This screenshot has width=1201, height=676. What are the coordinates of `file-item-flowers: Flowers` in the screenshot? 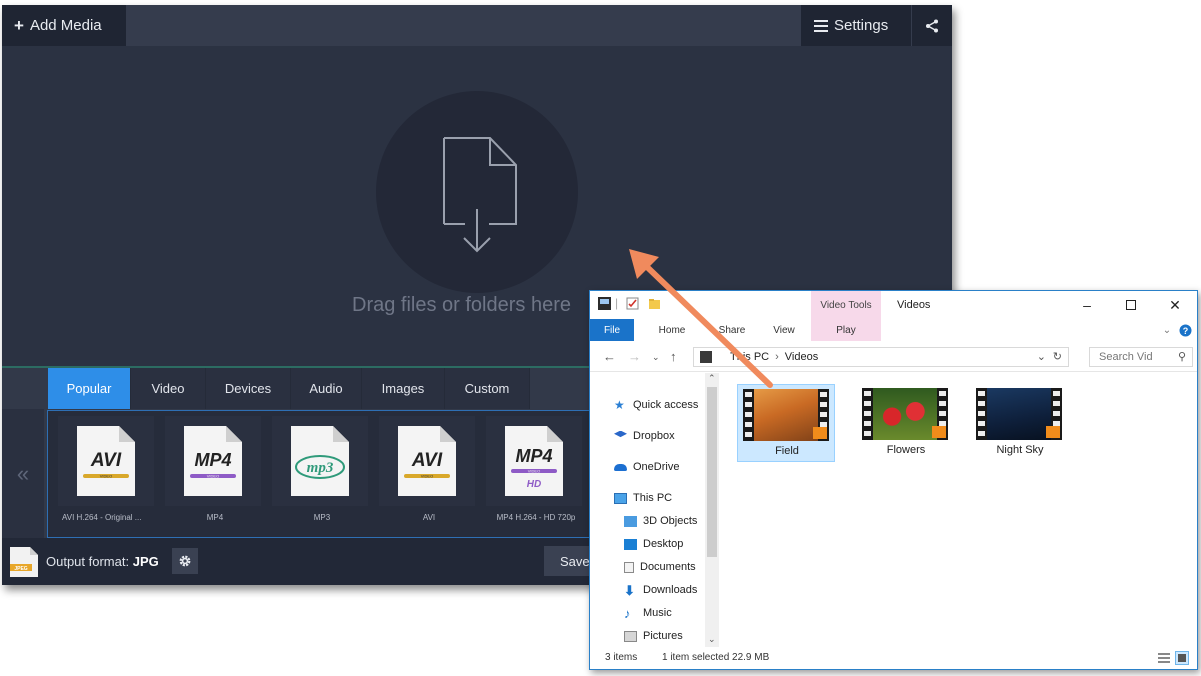 It's located at (906, 423).